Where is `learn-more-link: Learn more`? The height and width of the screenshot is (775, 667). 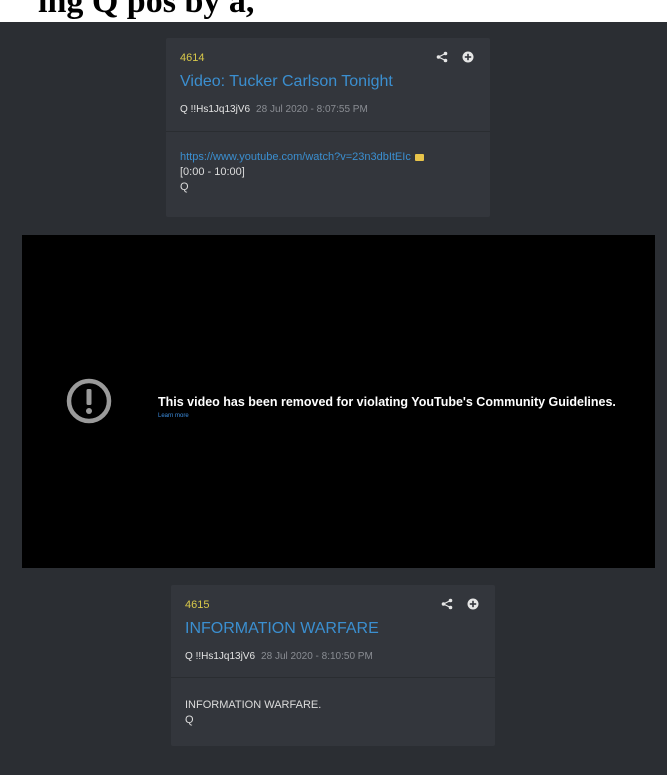
learn-more-link: Learn more is located at coordinates (173, 416).